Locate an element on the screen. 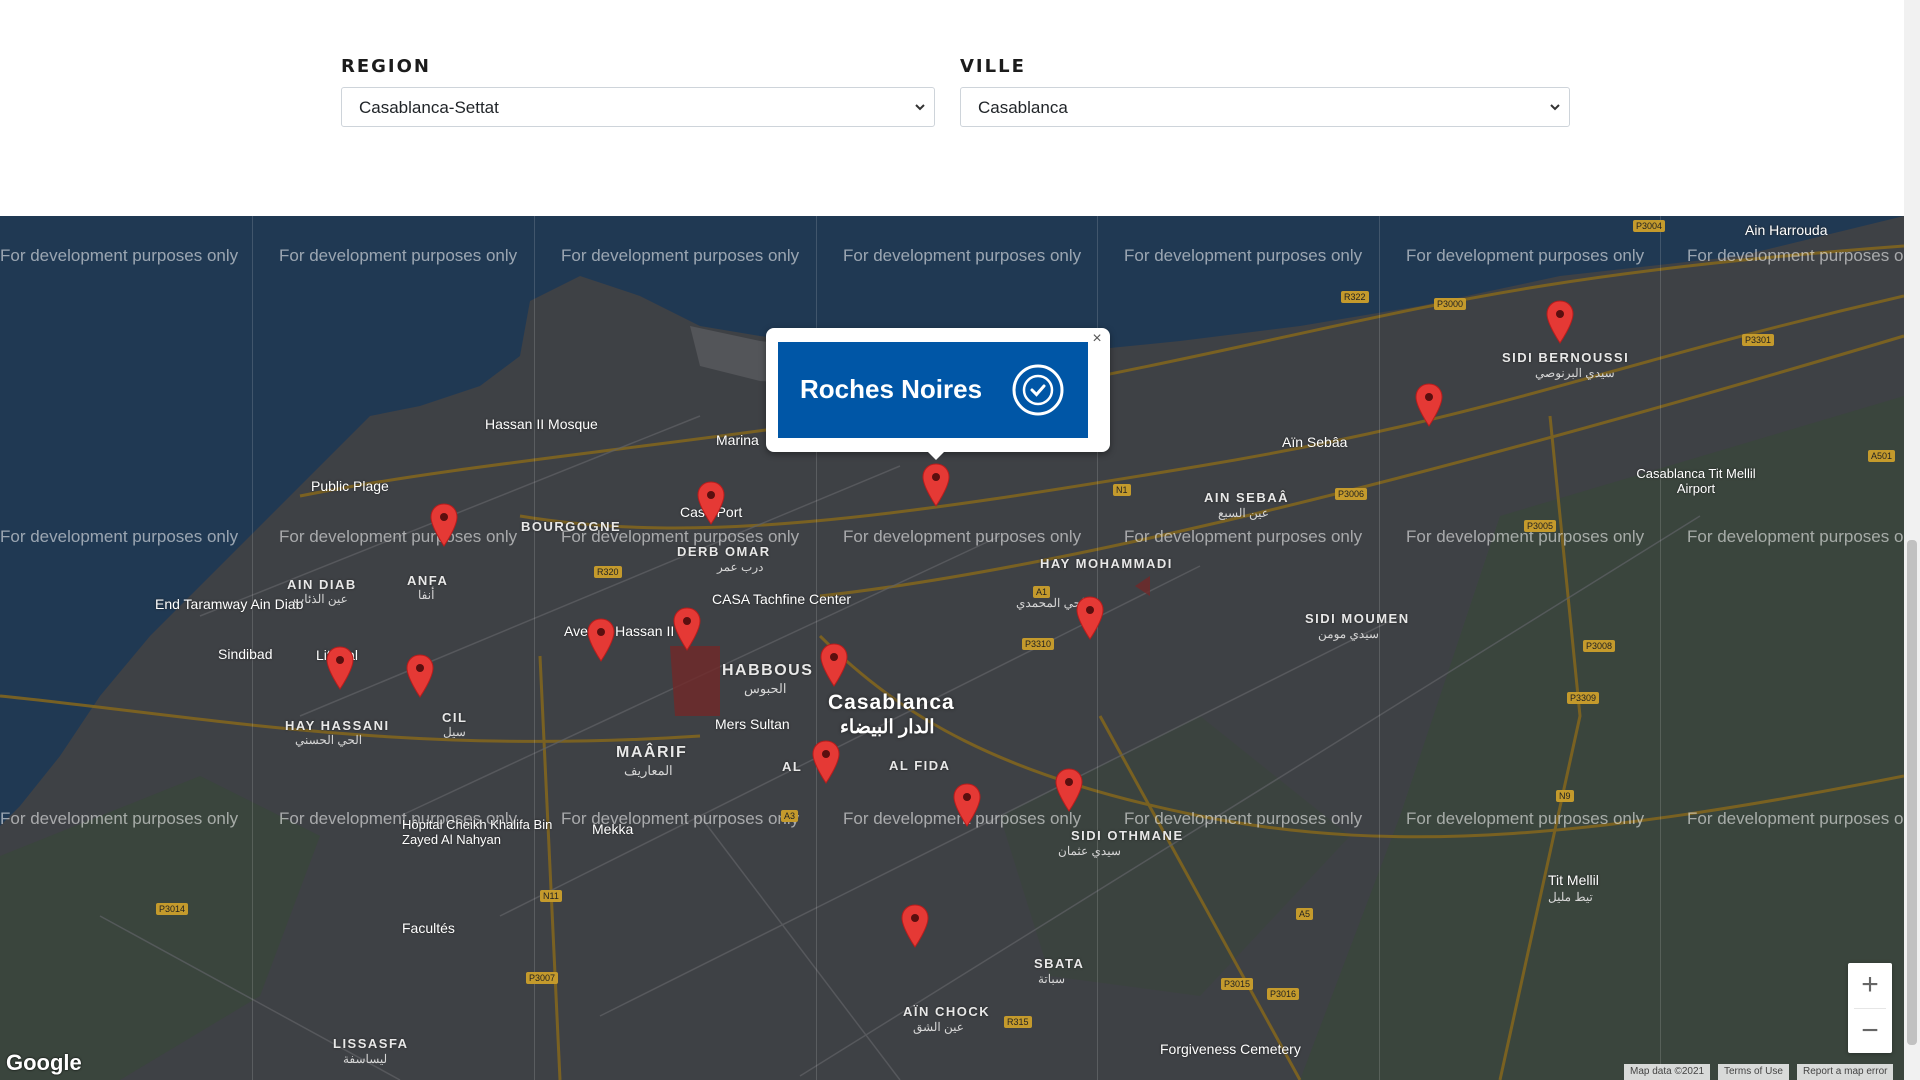 The width and height of the screenshot is (1920, 1080). close-icon: × is located at coordinates (1097, 339).